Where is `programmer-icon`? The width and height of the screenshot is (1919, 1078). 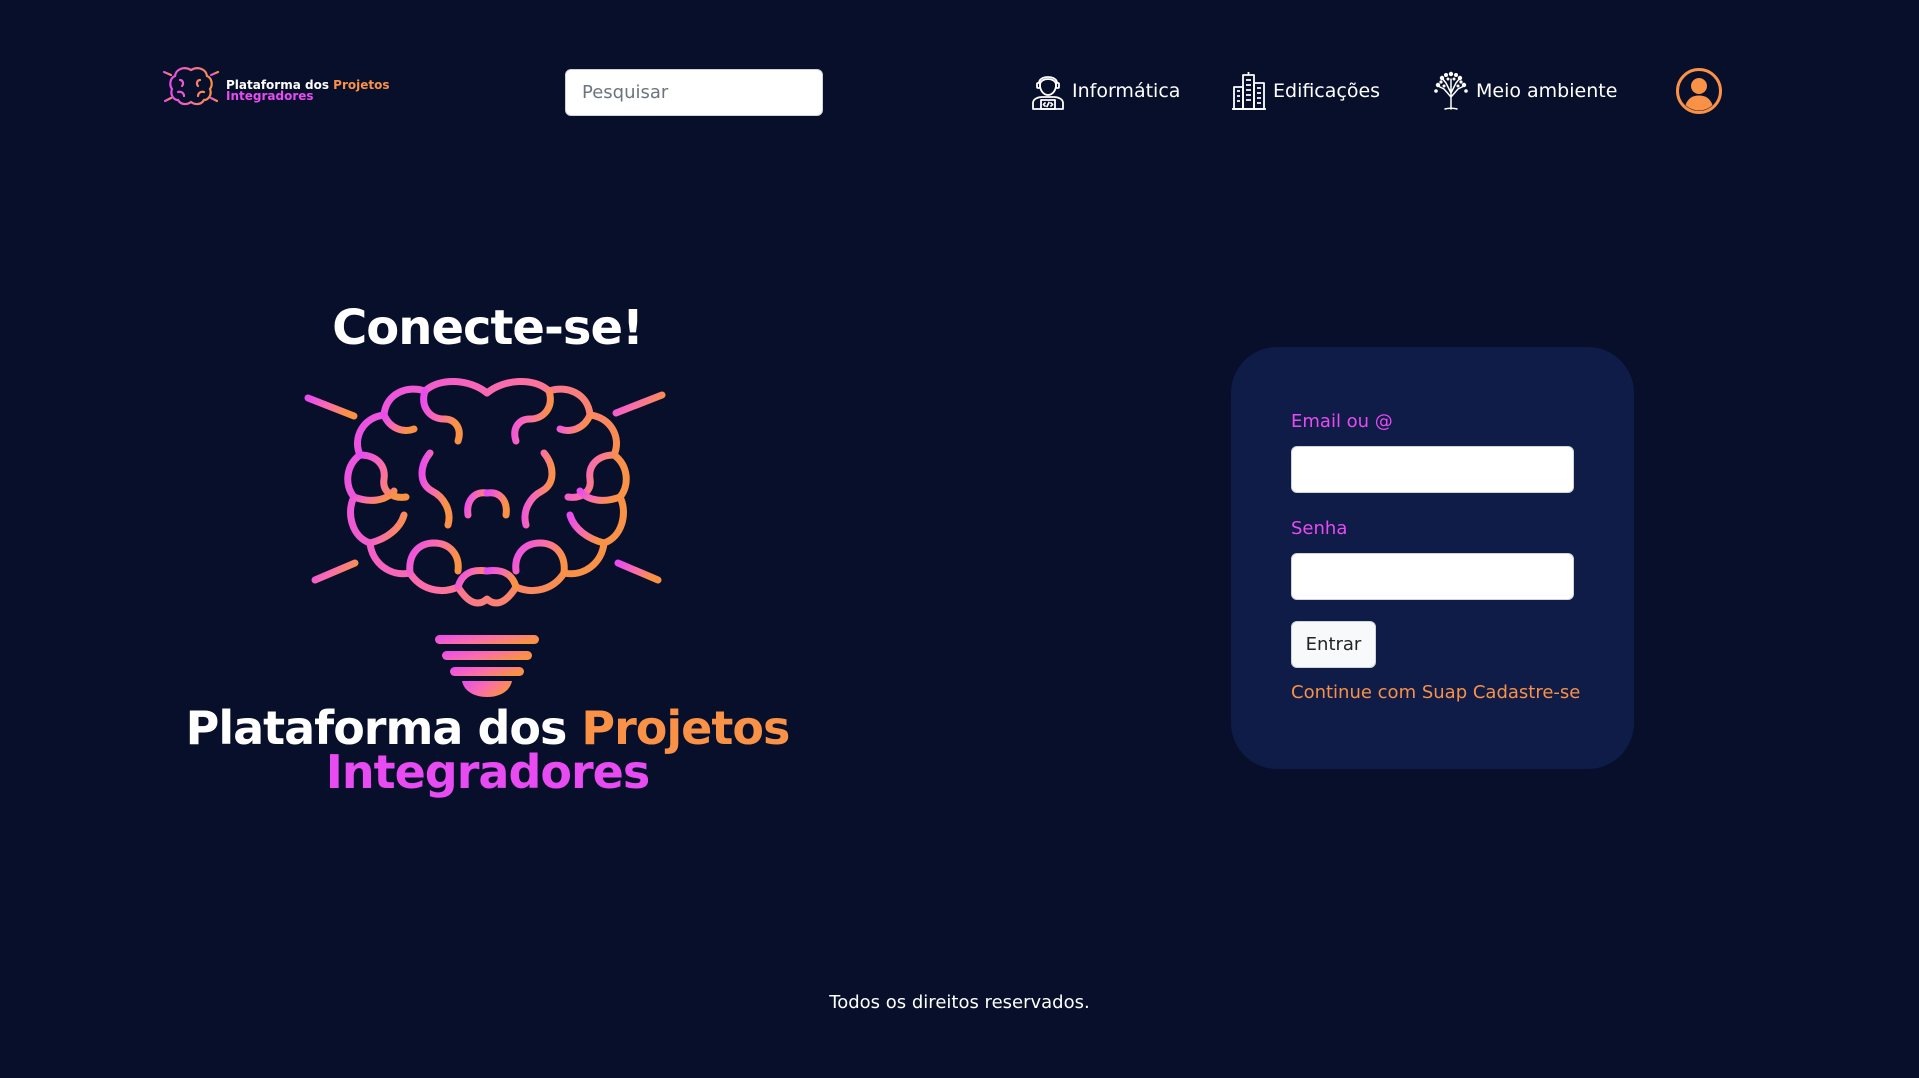
programmer-icon is located at coordinates (1048, 93).